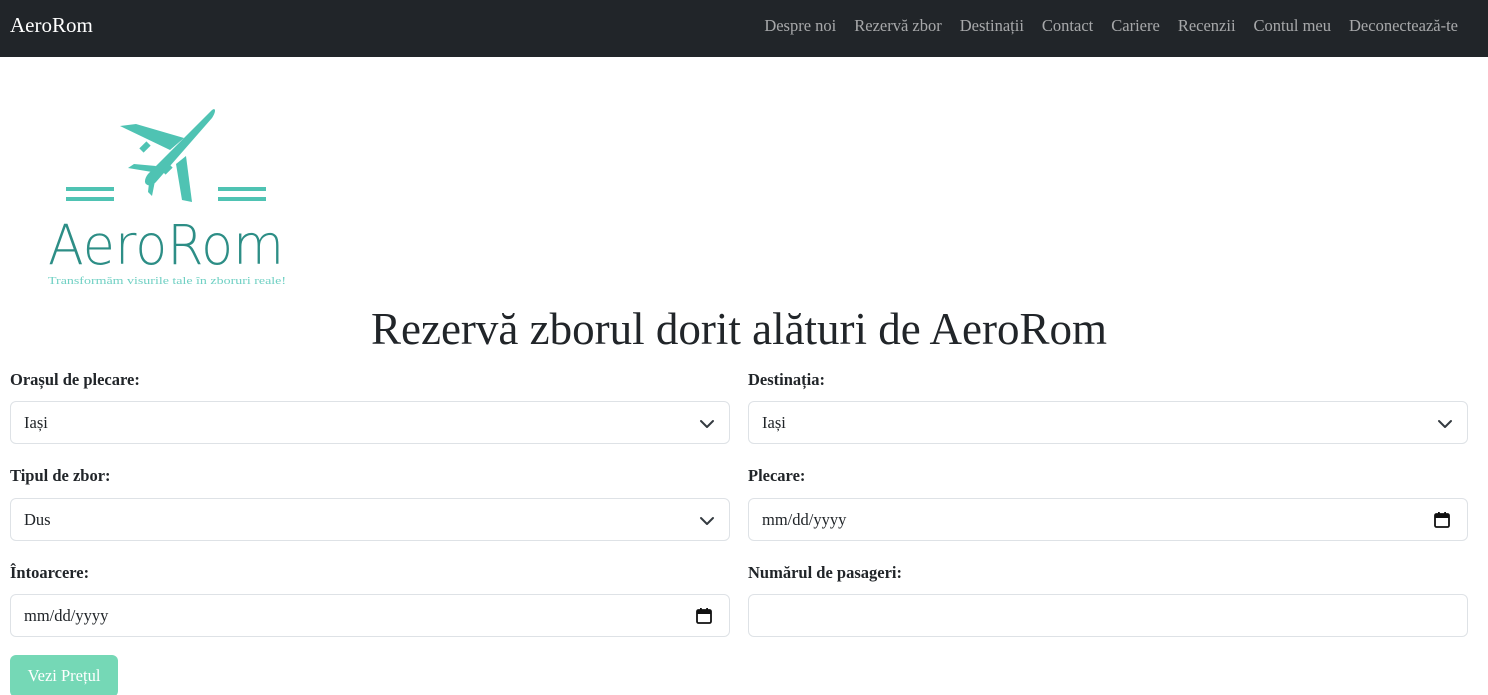 The height and width of the screenshot is (695, 1488). Describe the element at coordinates (370, 519) in the screenshot. I see `flight-type-select: Dus` at that location.